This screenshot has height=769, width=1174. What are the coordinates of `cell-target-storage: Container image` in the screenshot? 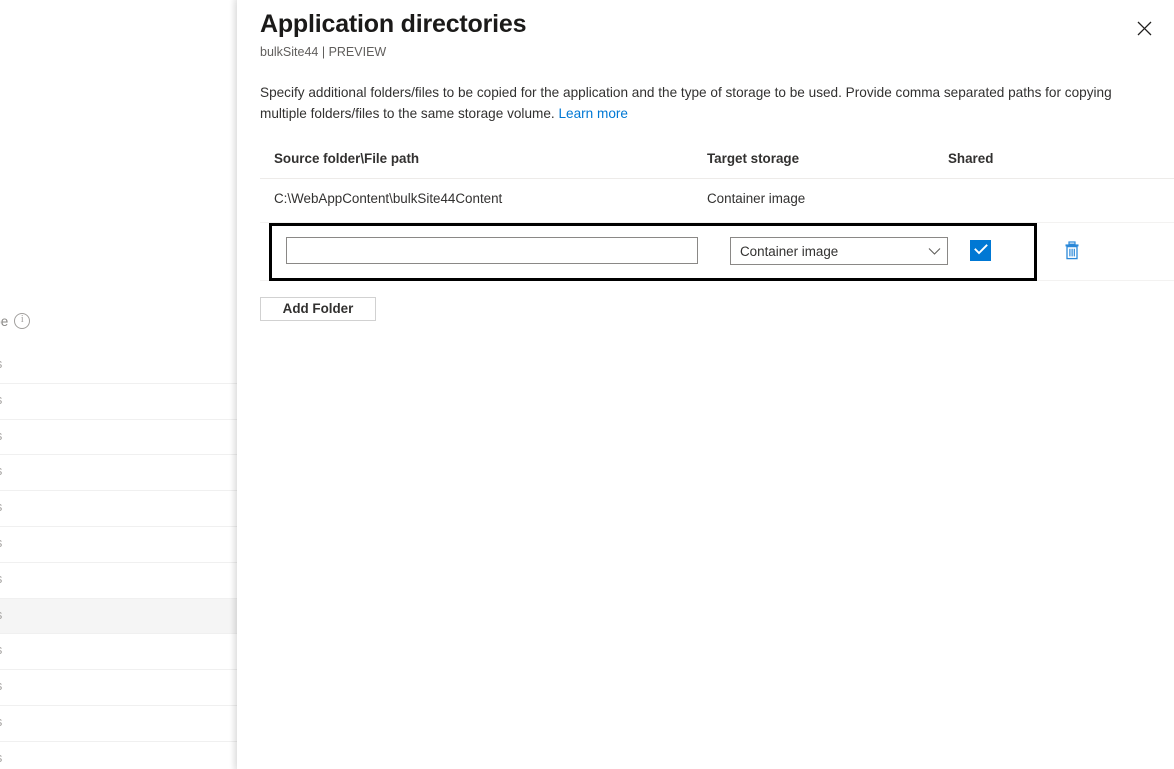 It's located at (756, 198).